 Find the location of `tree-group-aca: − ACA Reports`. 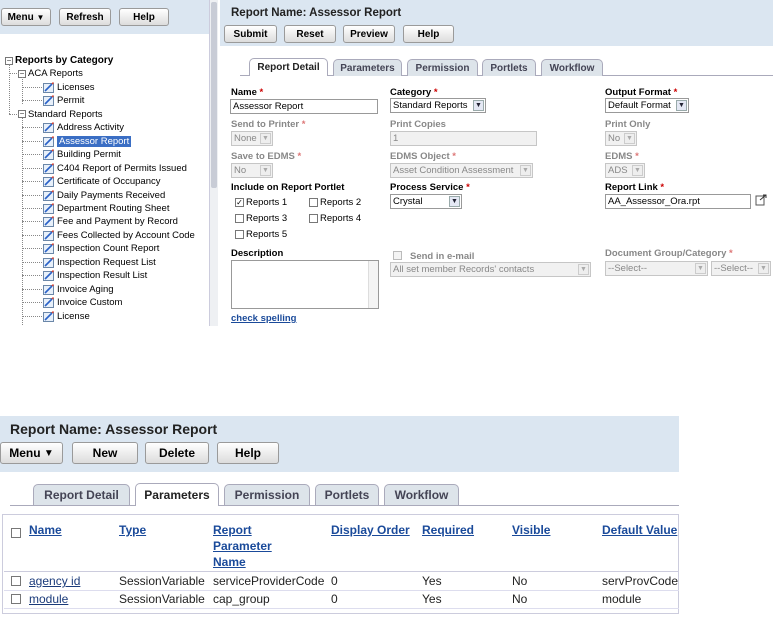

tree-group-aca: − ACA Reports is located at coordinates (50, 73).